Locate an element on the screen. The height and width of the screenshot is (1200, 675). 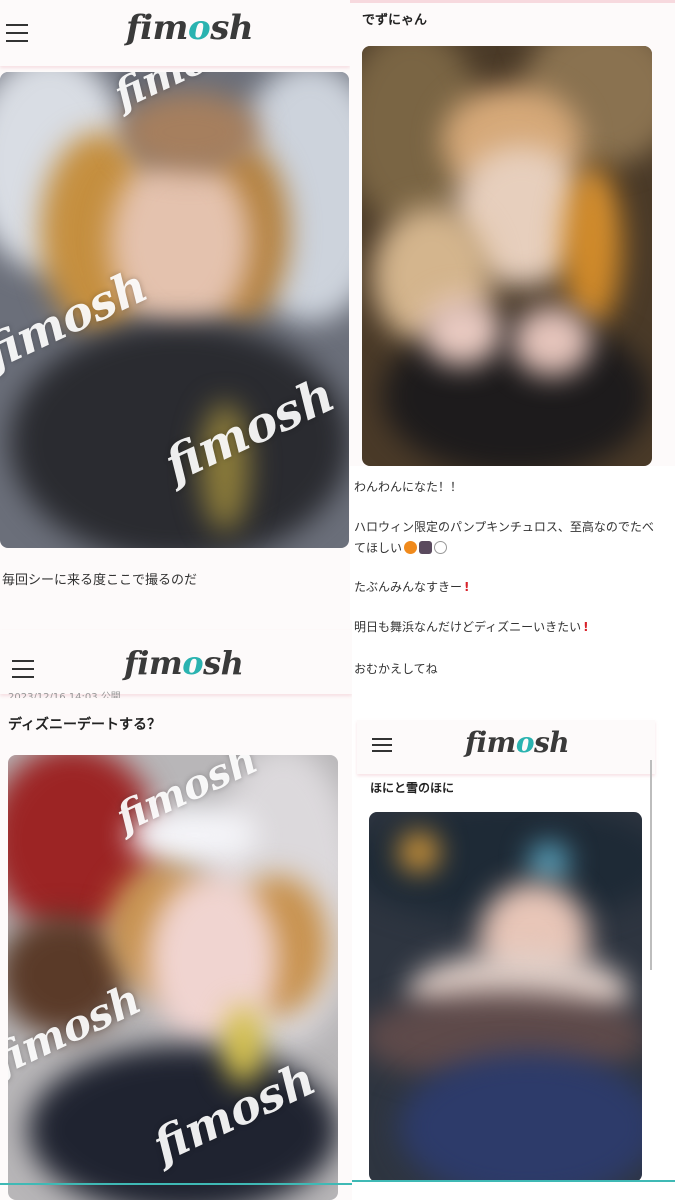
post-line: おむかえしてね is located at coordinates (396, 669).